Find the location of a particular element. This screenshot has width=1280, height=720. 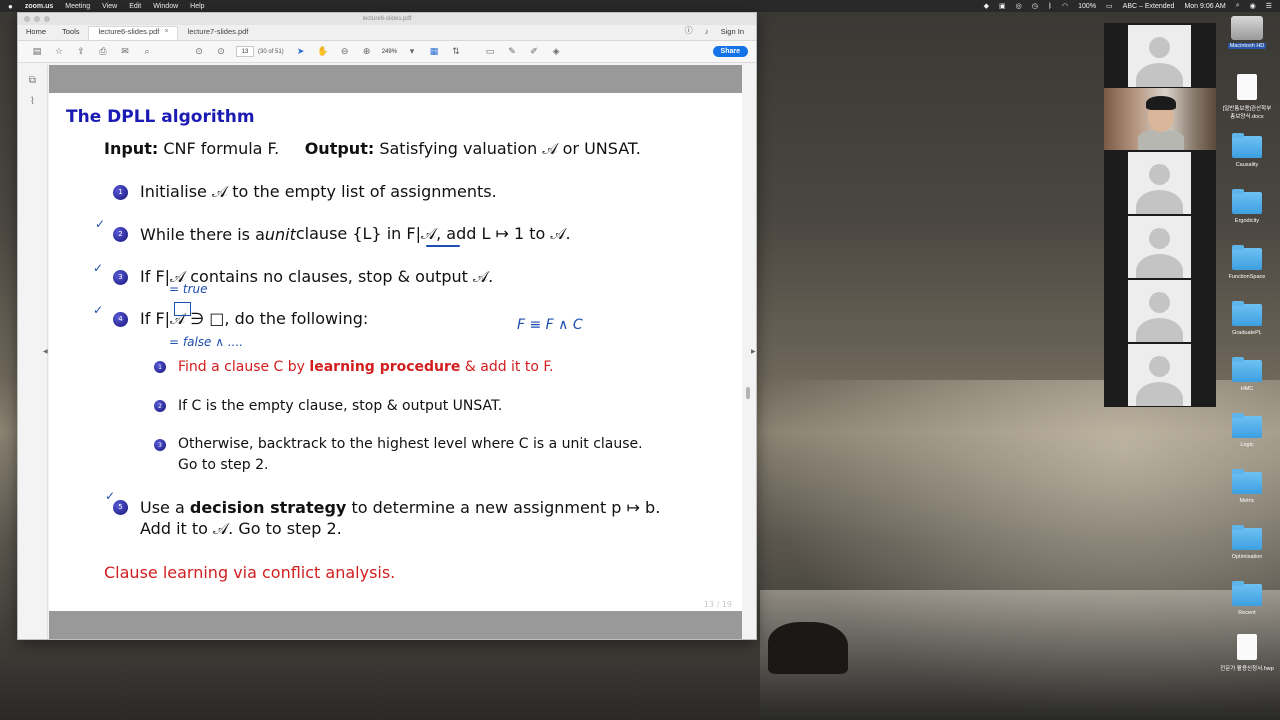

substep-bullet: 1 is located at coordinates (160, 367).